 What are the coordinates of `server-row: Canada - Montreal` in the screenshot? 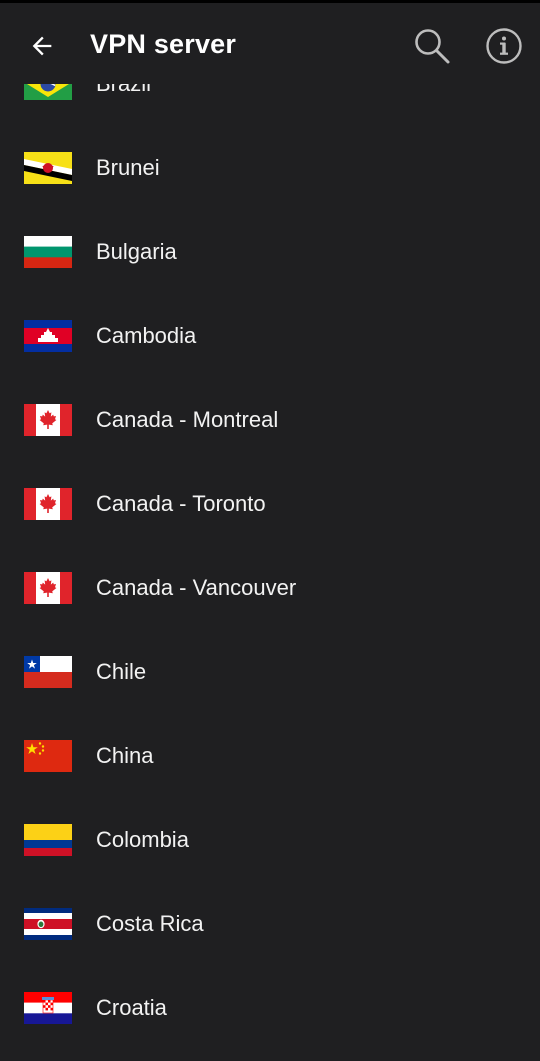 It's located at (270, 420).